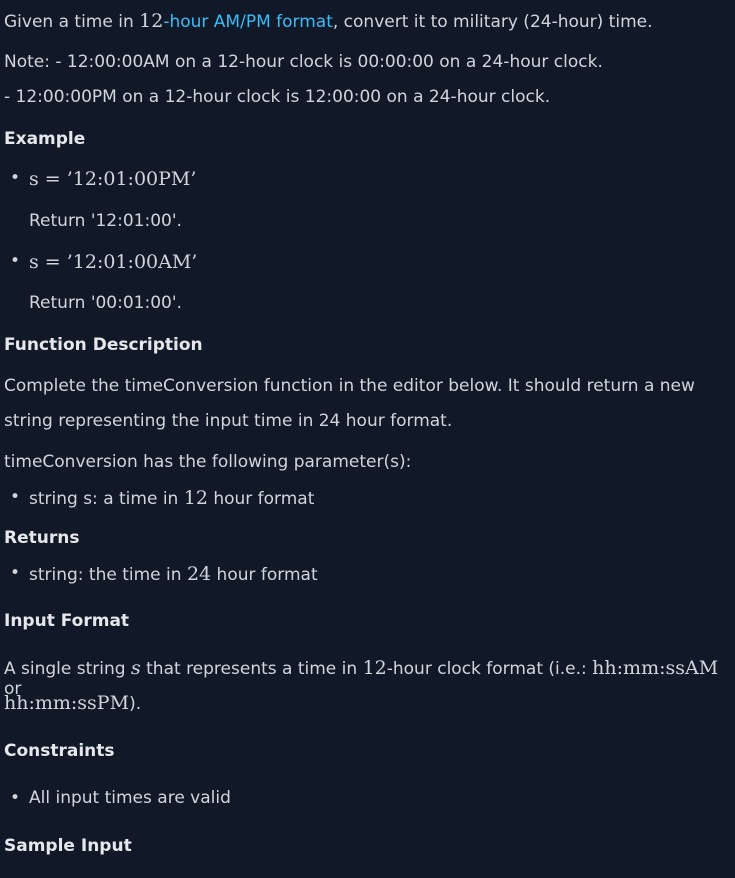 Image resolution: width=735 pixels, height=878 pixels. What do you see at coordinates (130, 798) in the screenshot?
I see `constraint-text: All input times are valid` at bounding box center [130, 798].